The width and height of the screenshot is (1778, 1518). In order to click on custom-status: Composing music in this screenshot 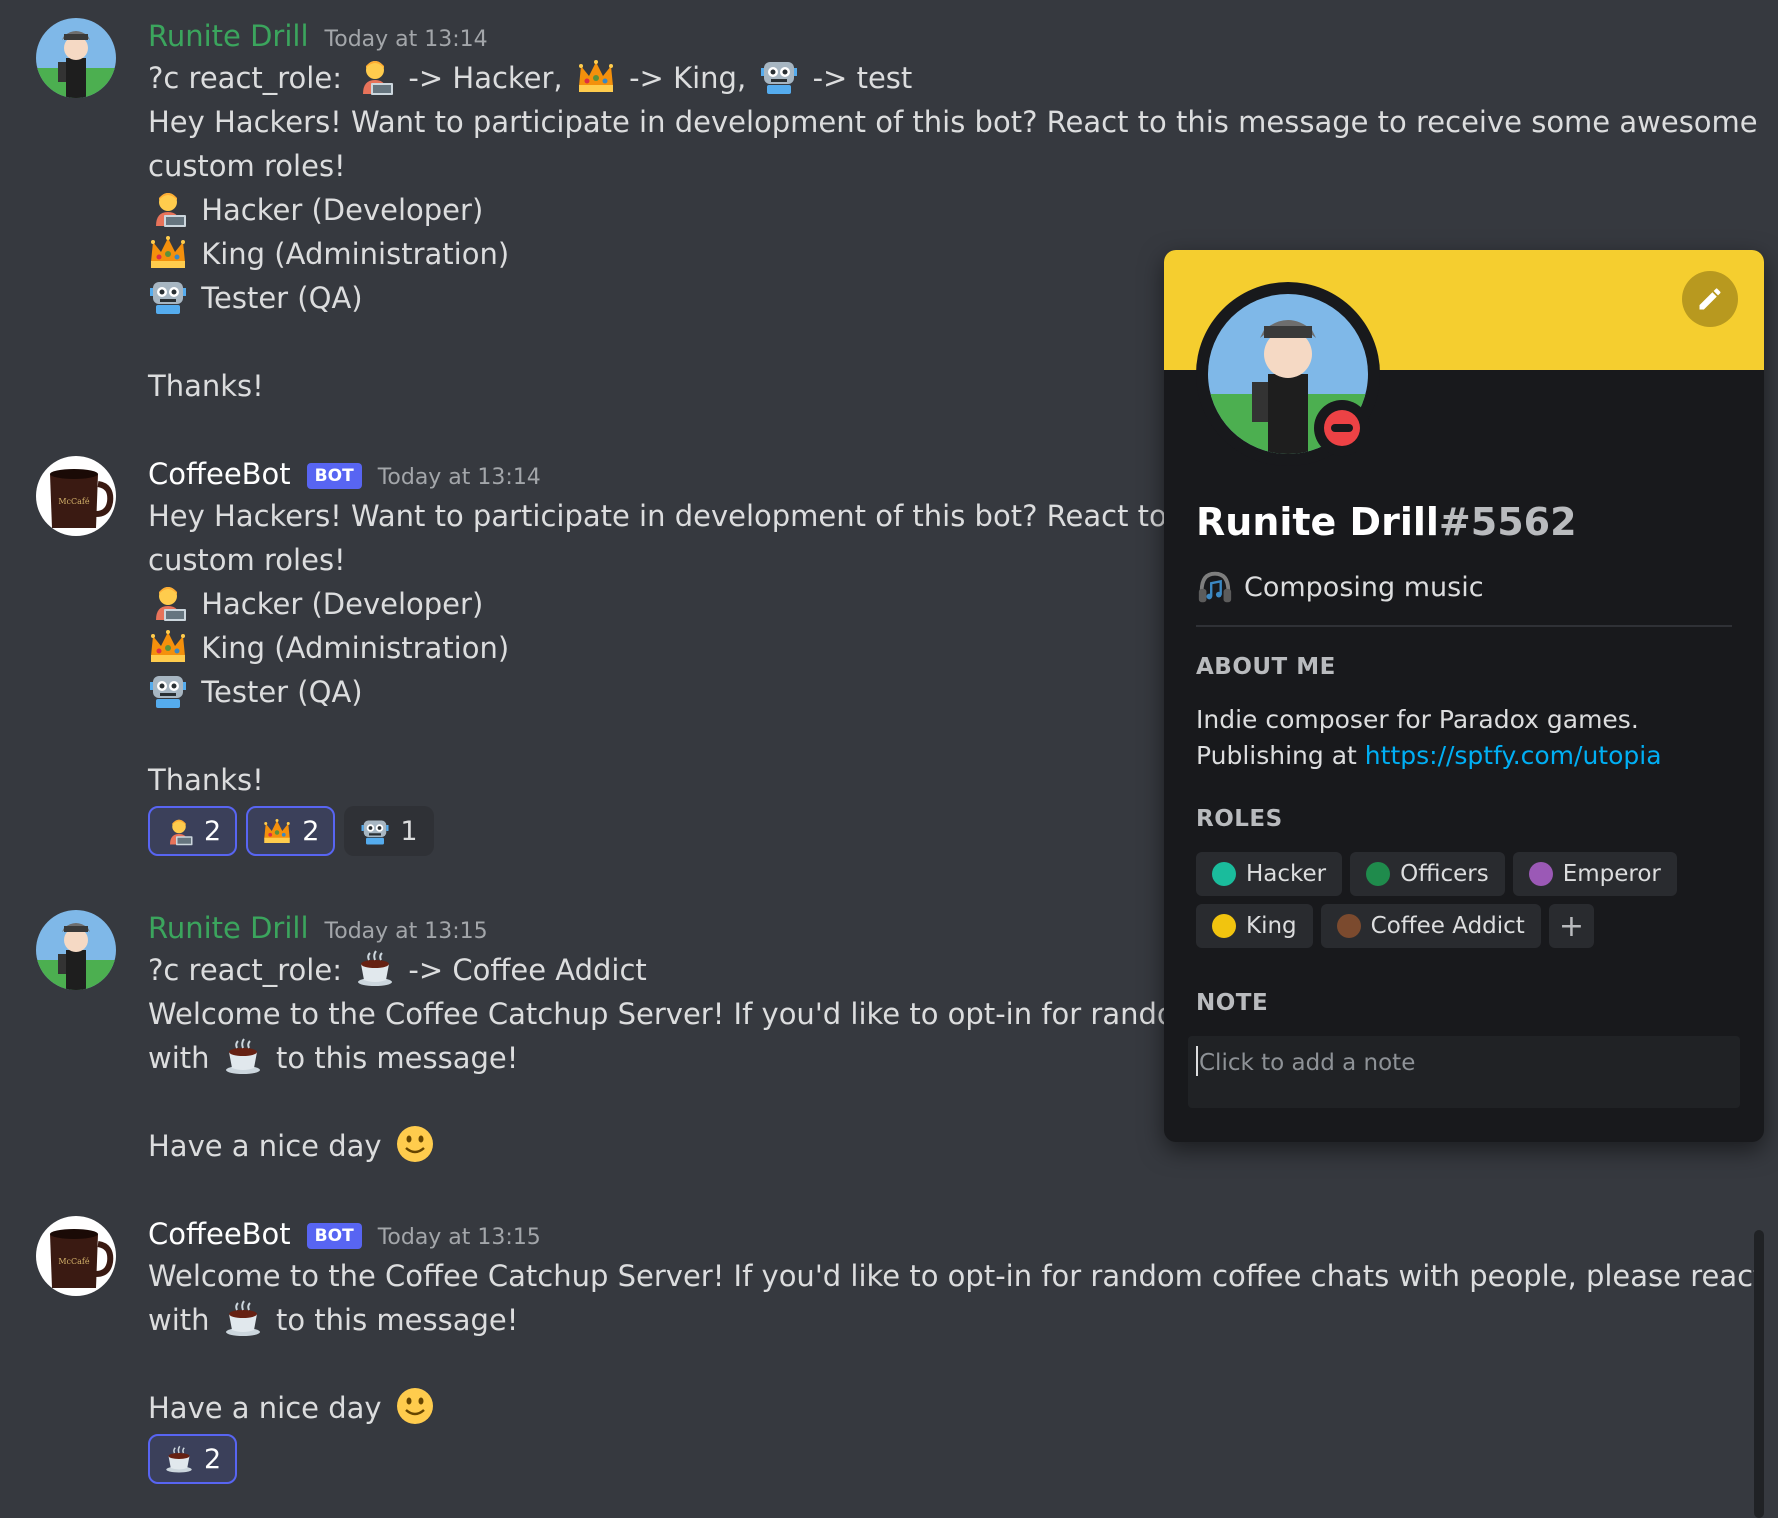, I will do `click(1340, 587)`.